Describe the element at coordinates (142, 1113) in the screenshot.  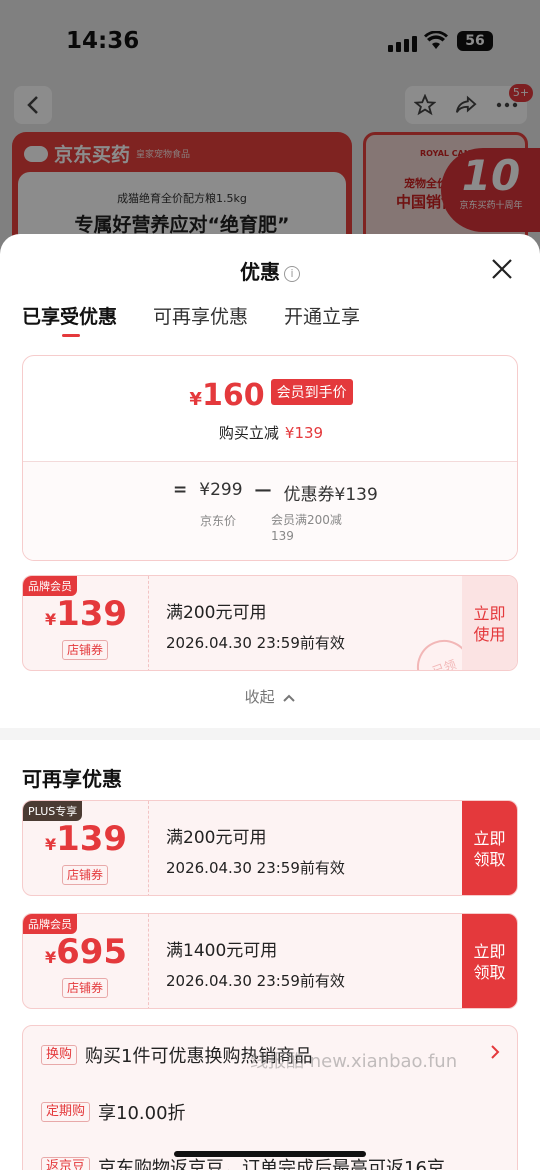
I see `perk-text: 享10.00折` at that location.